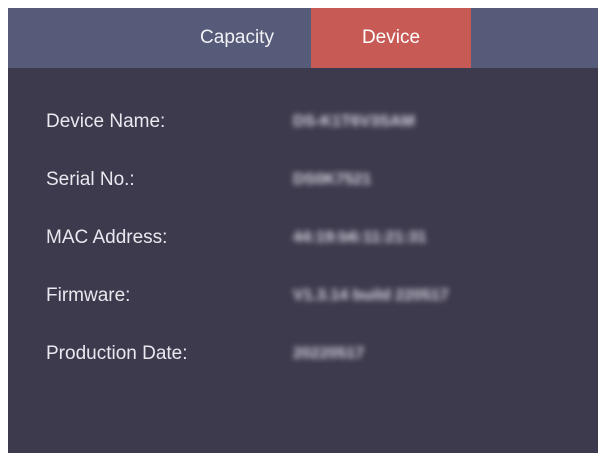 This screenshot has width=602, height=460. I want to click on tab-bar: Capacity Device, so click(303, 38).